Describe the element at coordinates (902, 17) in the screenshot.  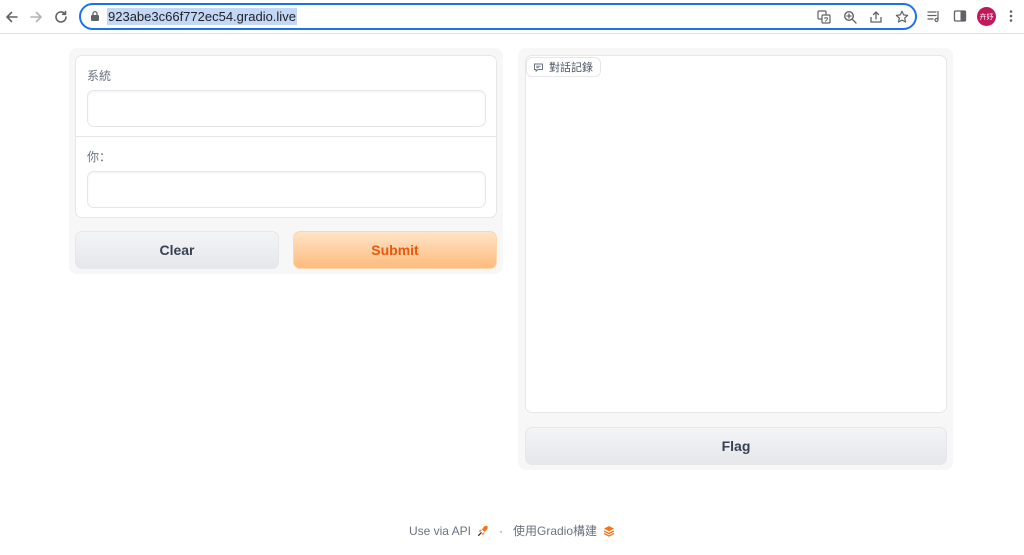
I see `bookmark-star-icon` at that location.